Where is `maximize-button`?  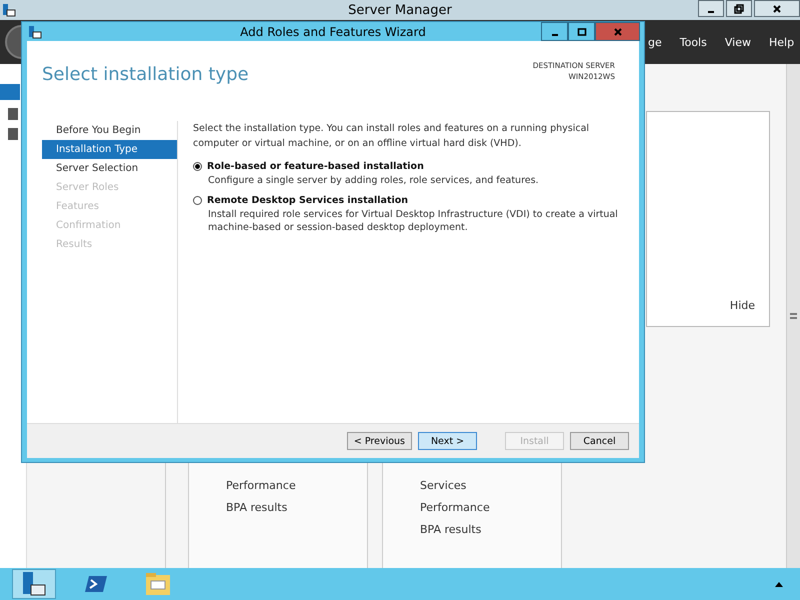
maximize-button is located at coordinates (581, 31).